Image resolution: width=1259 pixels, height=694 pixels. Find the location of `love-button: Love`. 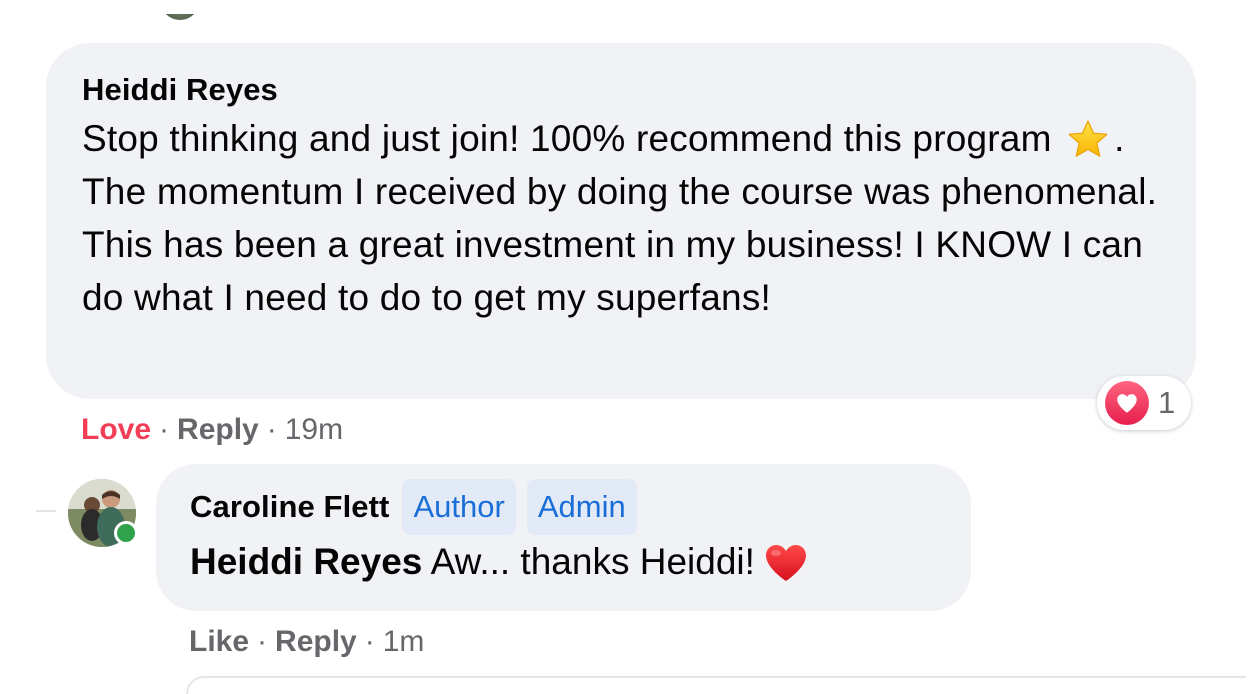

love-button: Love is located at coordinates (116, 429).